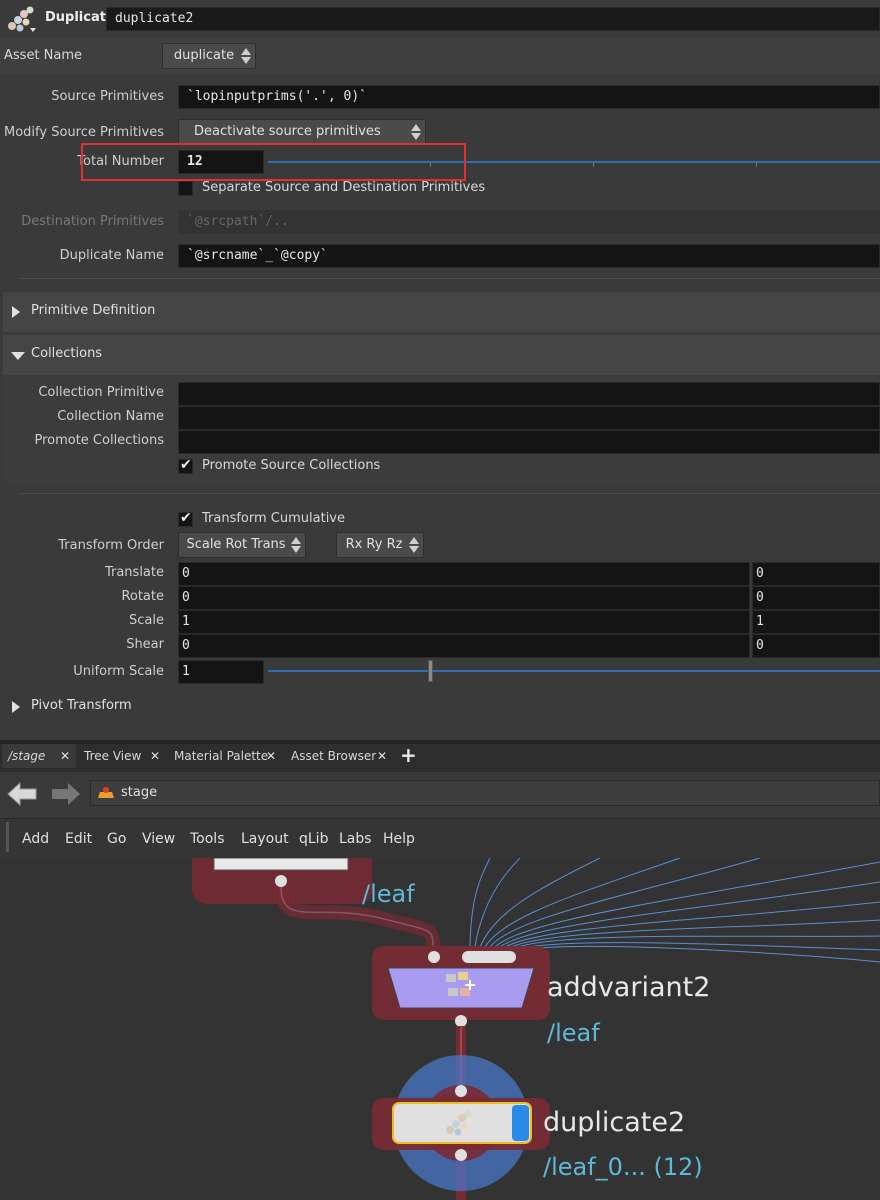 This screenshot has height=1200, width=880. Describe the element at coordinates (485, 793) in the screenshot. I see `path-field: stage` at that location.